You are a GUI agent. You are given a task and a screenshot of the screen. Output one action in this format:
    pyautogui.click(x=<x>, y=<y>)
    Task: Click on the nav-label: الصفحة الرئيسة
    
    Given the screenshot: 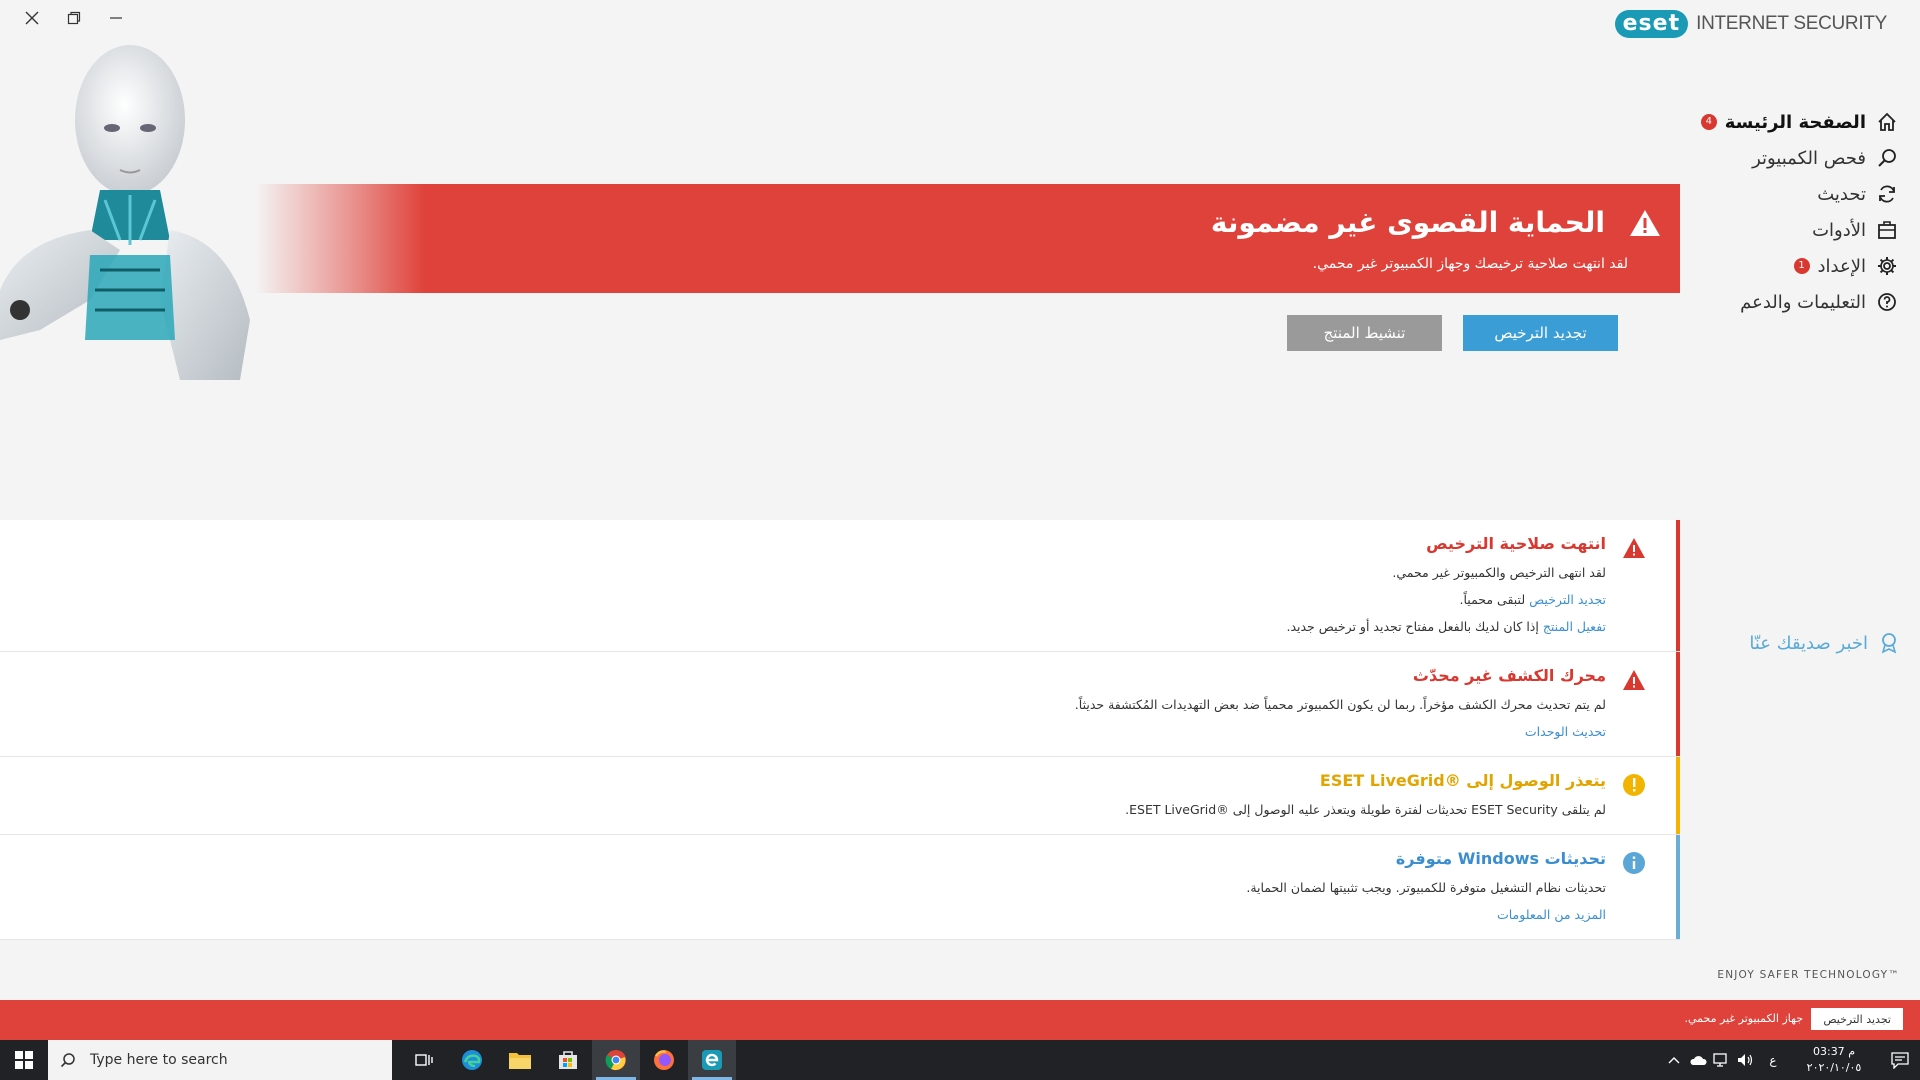 What is the action you would take?
    pyautogui.click(x=1795, y=122)
    